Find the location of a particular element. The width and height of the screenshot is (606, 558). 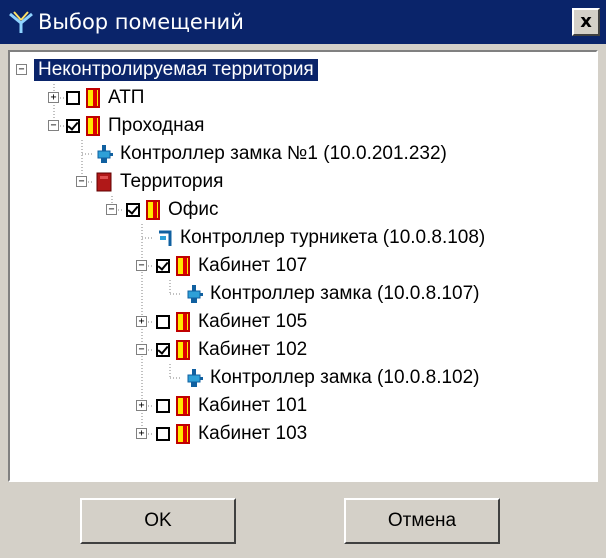

tree-node-label: Кабинет 101 is located at coordinates (253, 405).